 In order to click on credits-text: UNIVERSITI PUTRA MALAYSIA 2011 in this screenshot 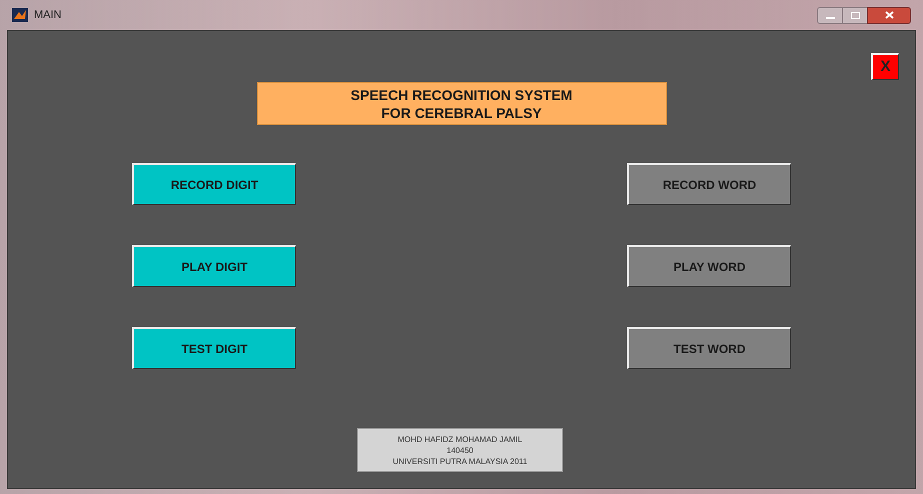, I will do `click(460, 461)`.